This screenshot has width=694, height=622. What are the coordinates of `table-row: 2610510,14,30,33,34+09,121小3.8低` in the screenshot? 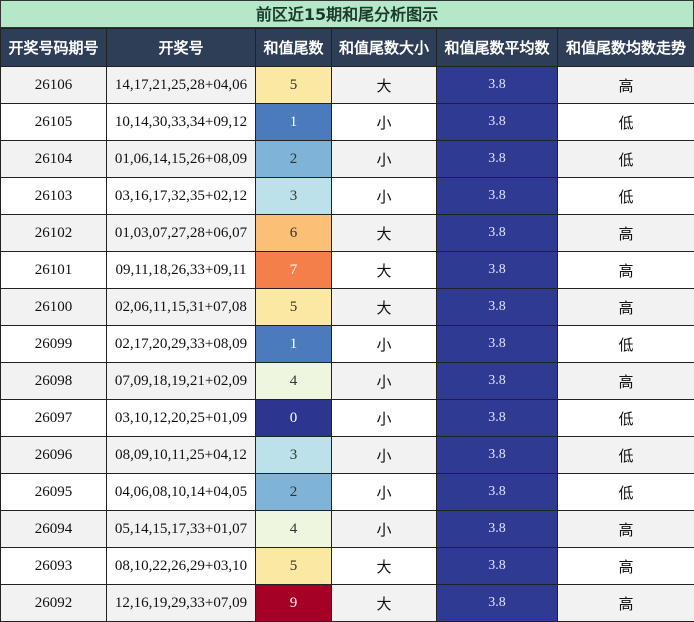 It's located at (347, 122).